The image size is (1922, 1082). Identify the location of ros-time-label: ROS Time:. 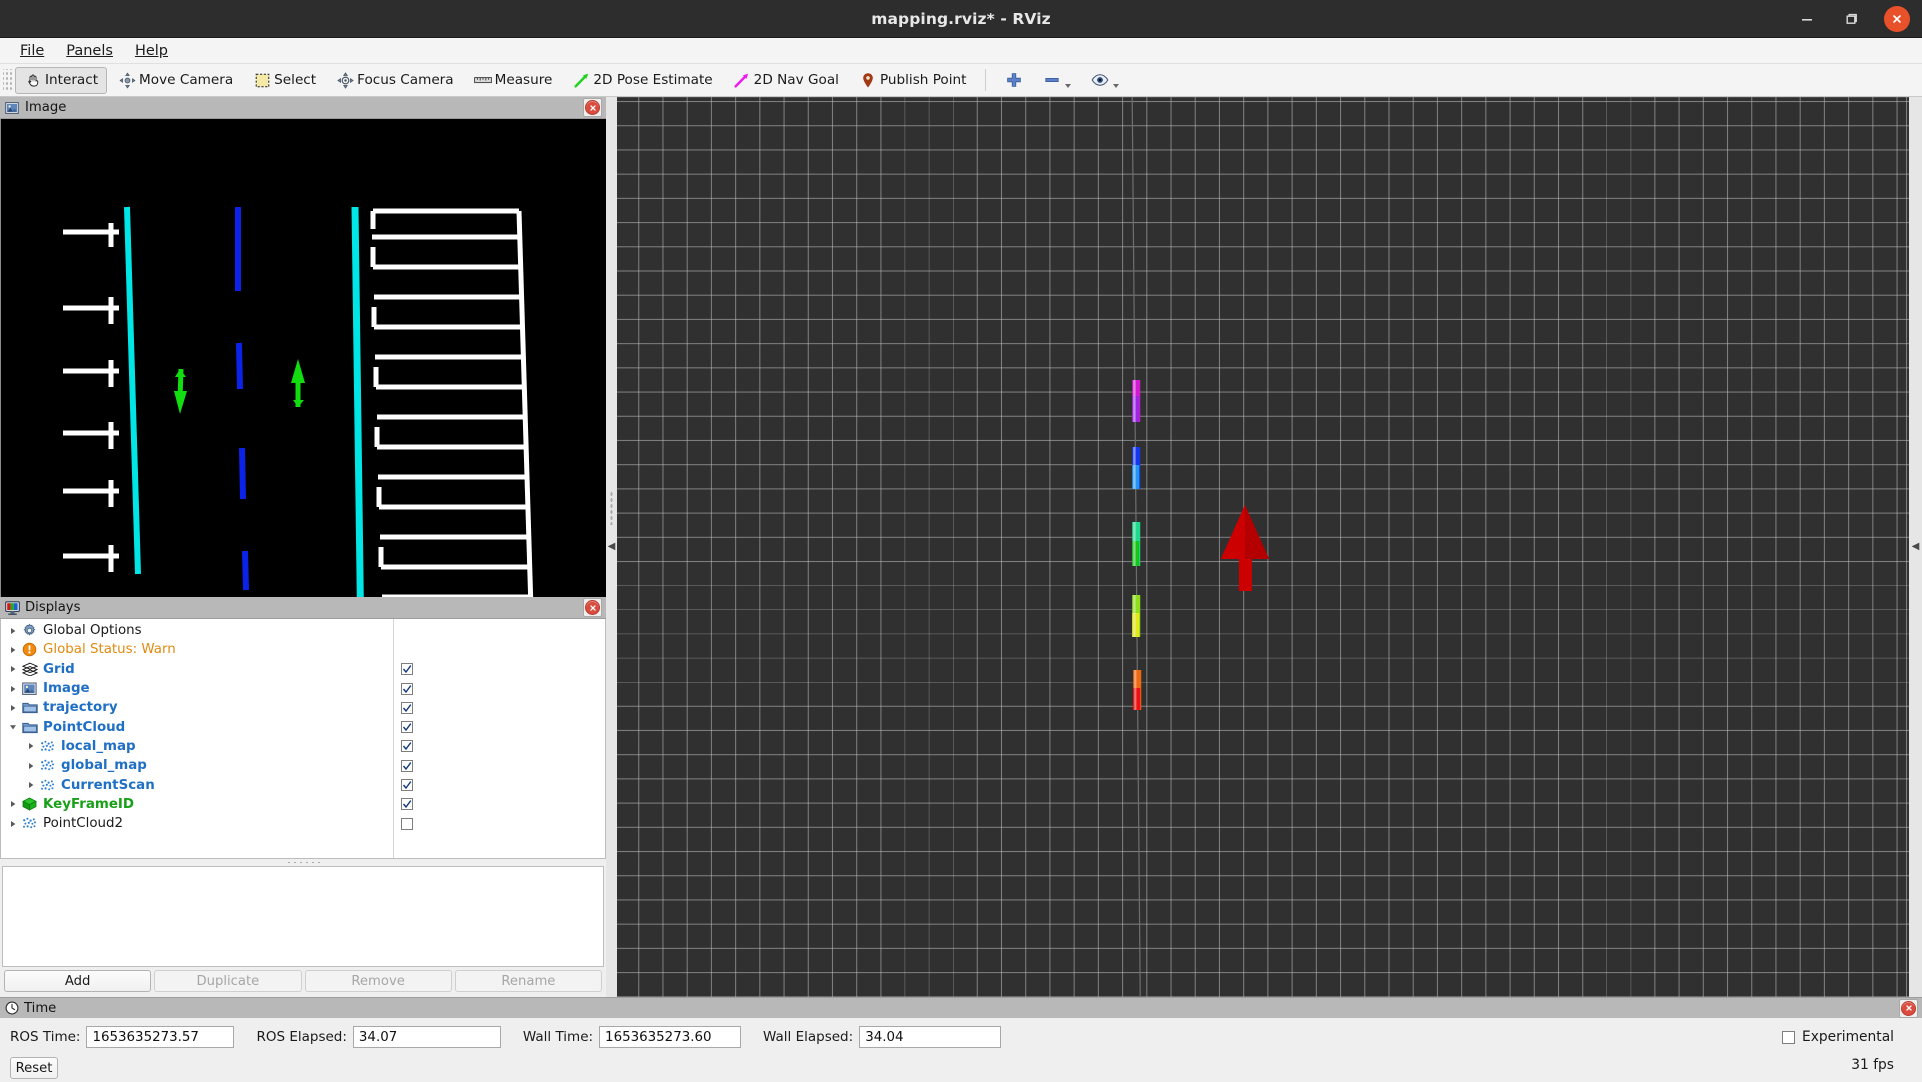
(45, 1037).